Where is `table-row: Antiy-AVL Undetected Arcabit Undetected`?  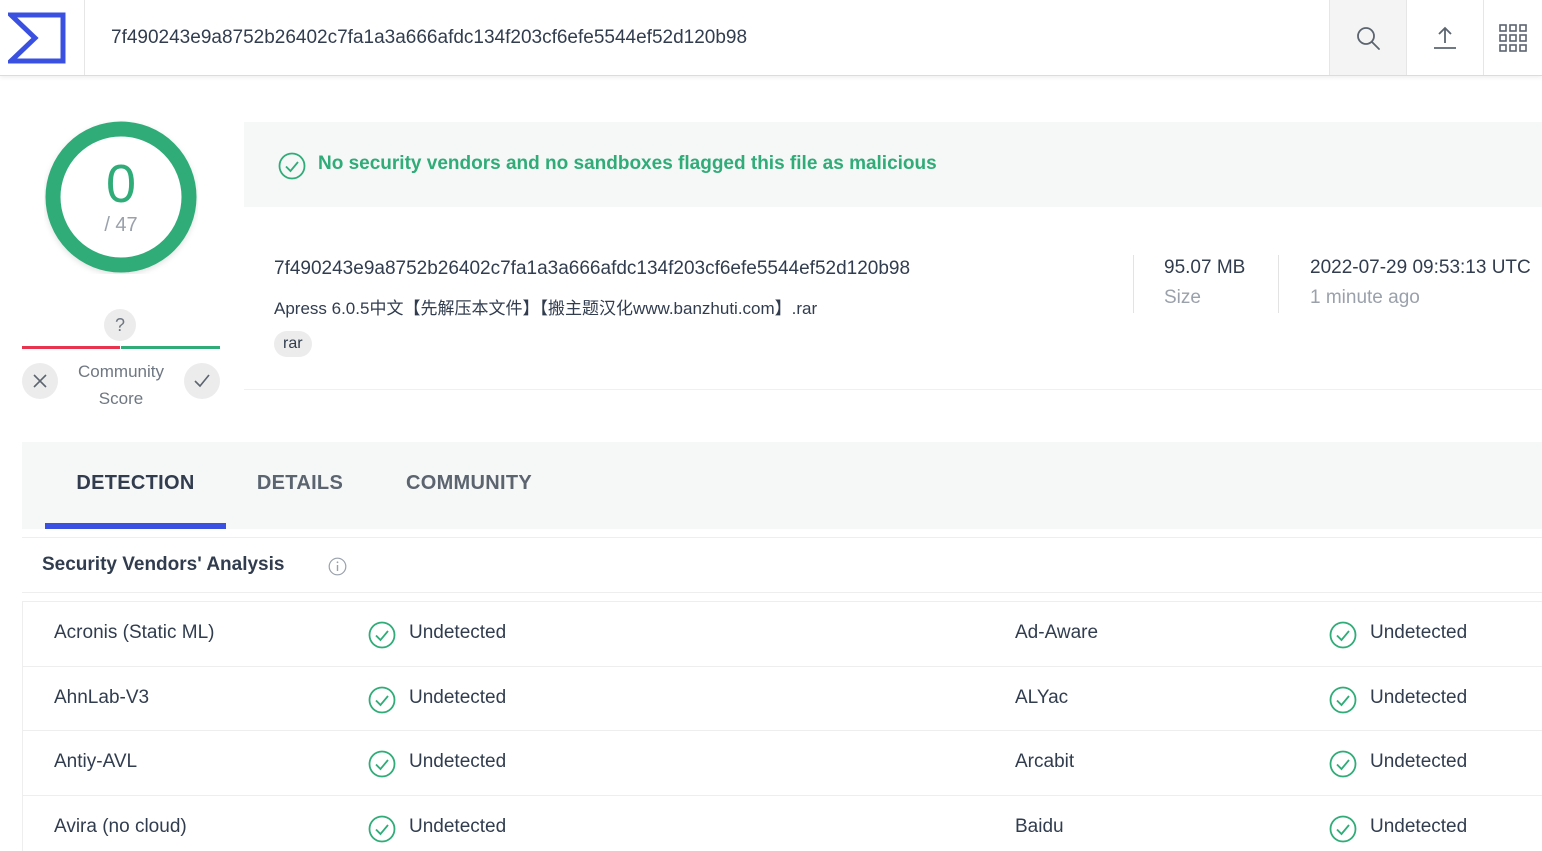 table-row: Antiy-AVL Undetected Arcabit Undetected is located at coordinates (782, 763).